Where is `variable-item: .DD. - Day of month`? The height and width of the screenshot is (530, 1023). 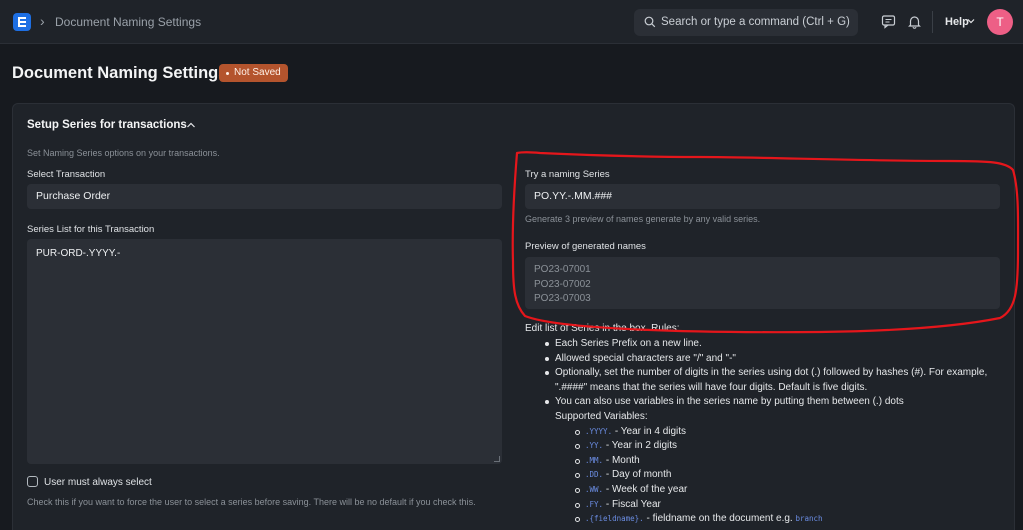 variable-item: .DD. - Day of month is located at coordinates (787, 475).